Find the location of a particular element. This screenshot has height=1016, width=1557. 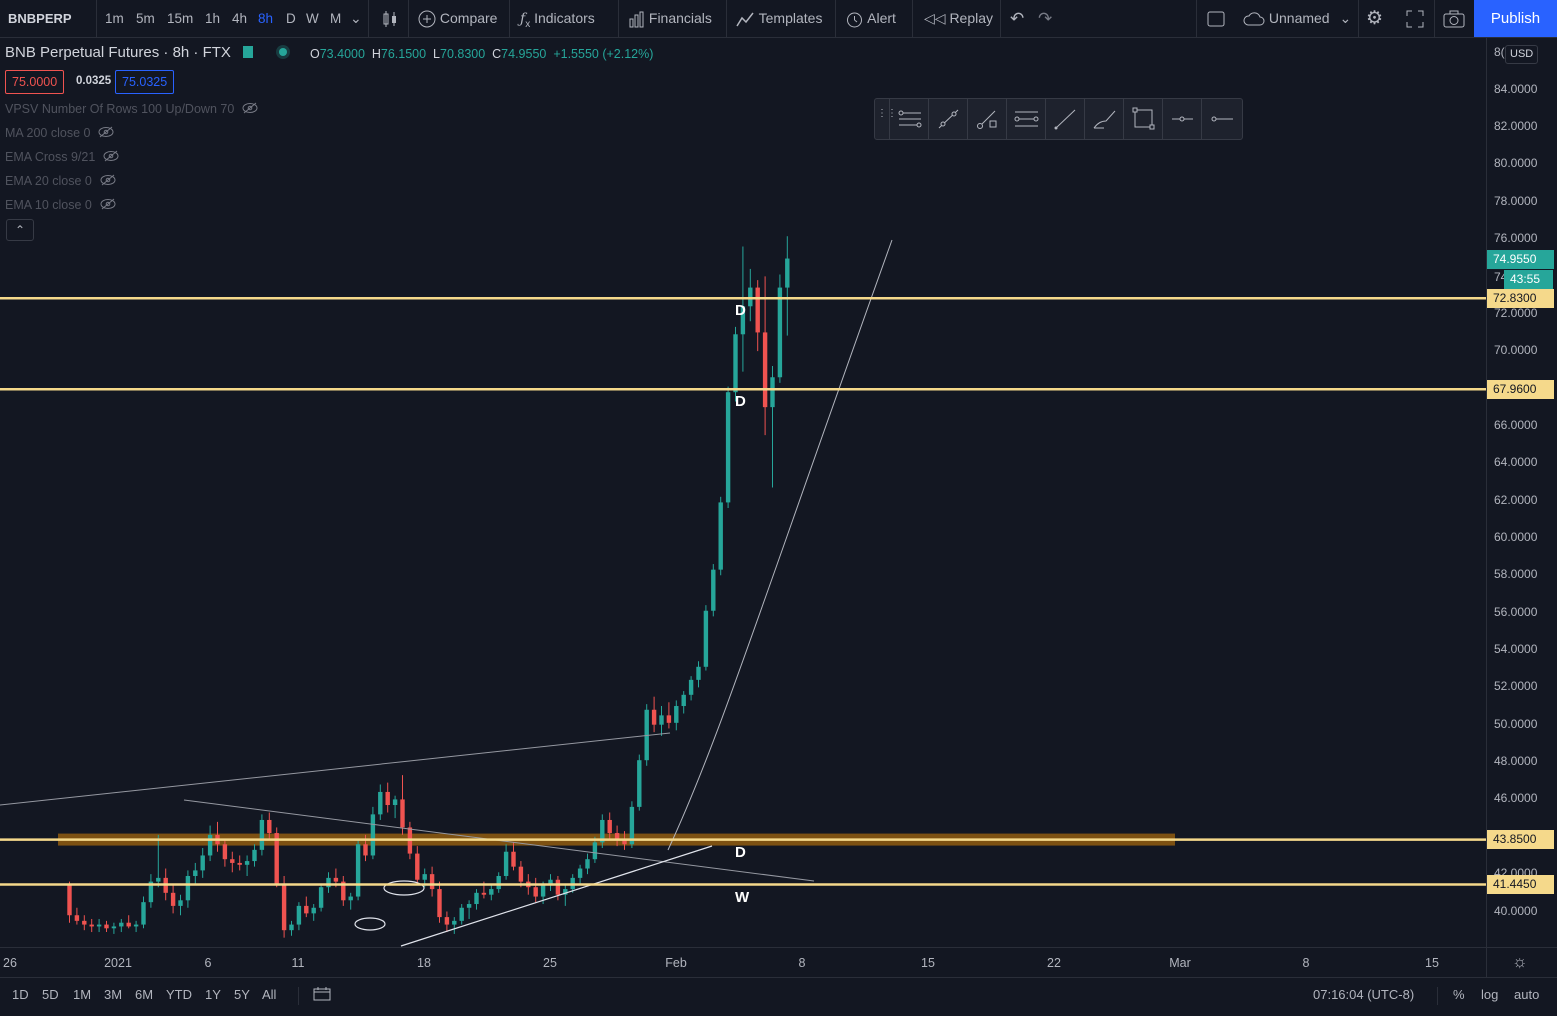

indicator-item: MA 200 close 0 is located at coordinates (59, 133).